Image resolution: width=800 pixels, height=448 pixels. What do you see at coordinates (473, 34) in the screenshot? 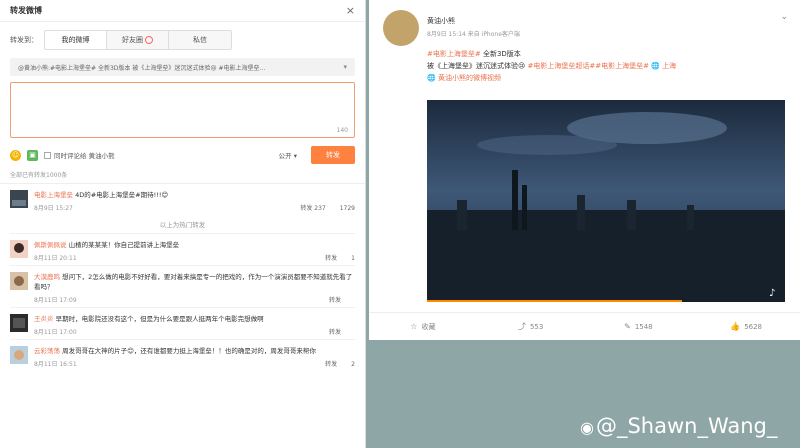
I see `post-meta: 8月9日 15:14 来自 iPhone客户端` at bounding box center [473, 34].